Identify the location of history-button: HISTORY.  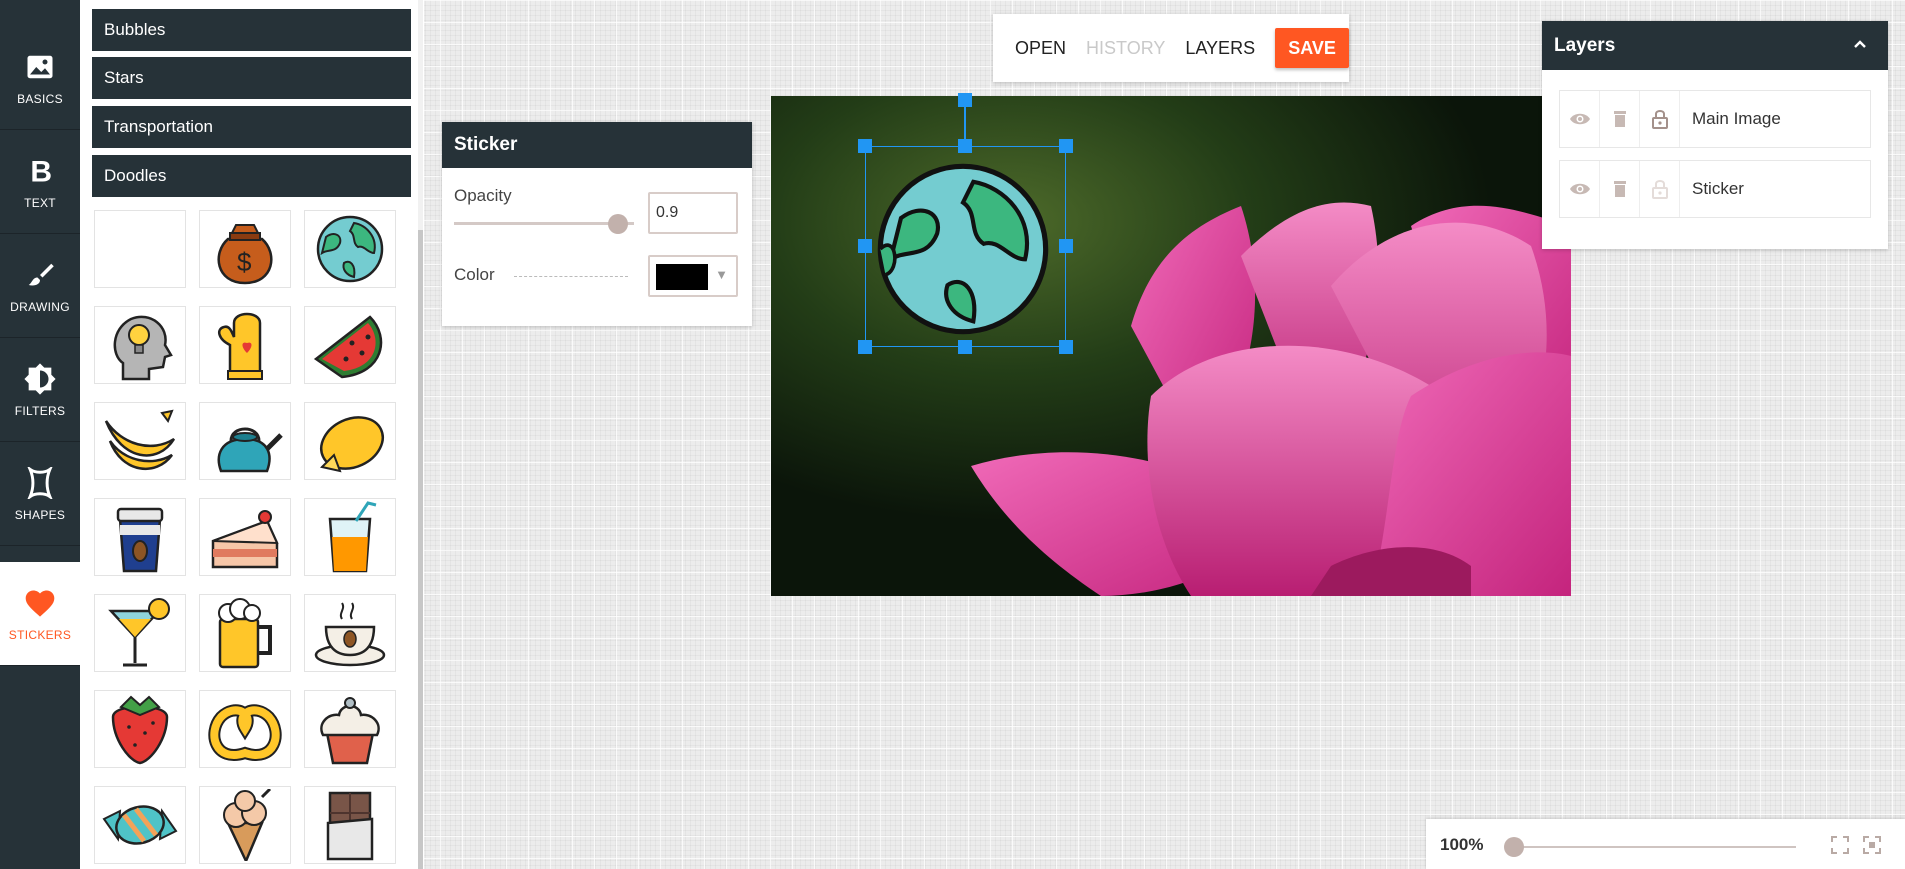
(1125, 48).